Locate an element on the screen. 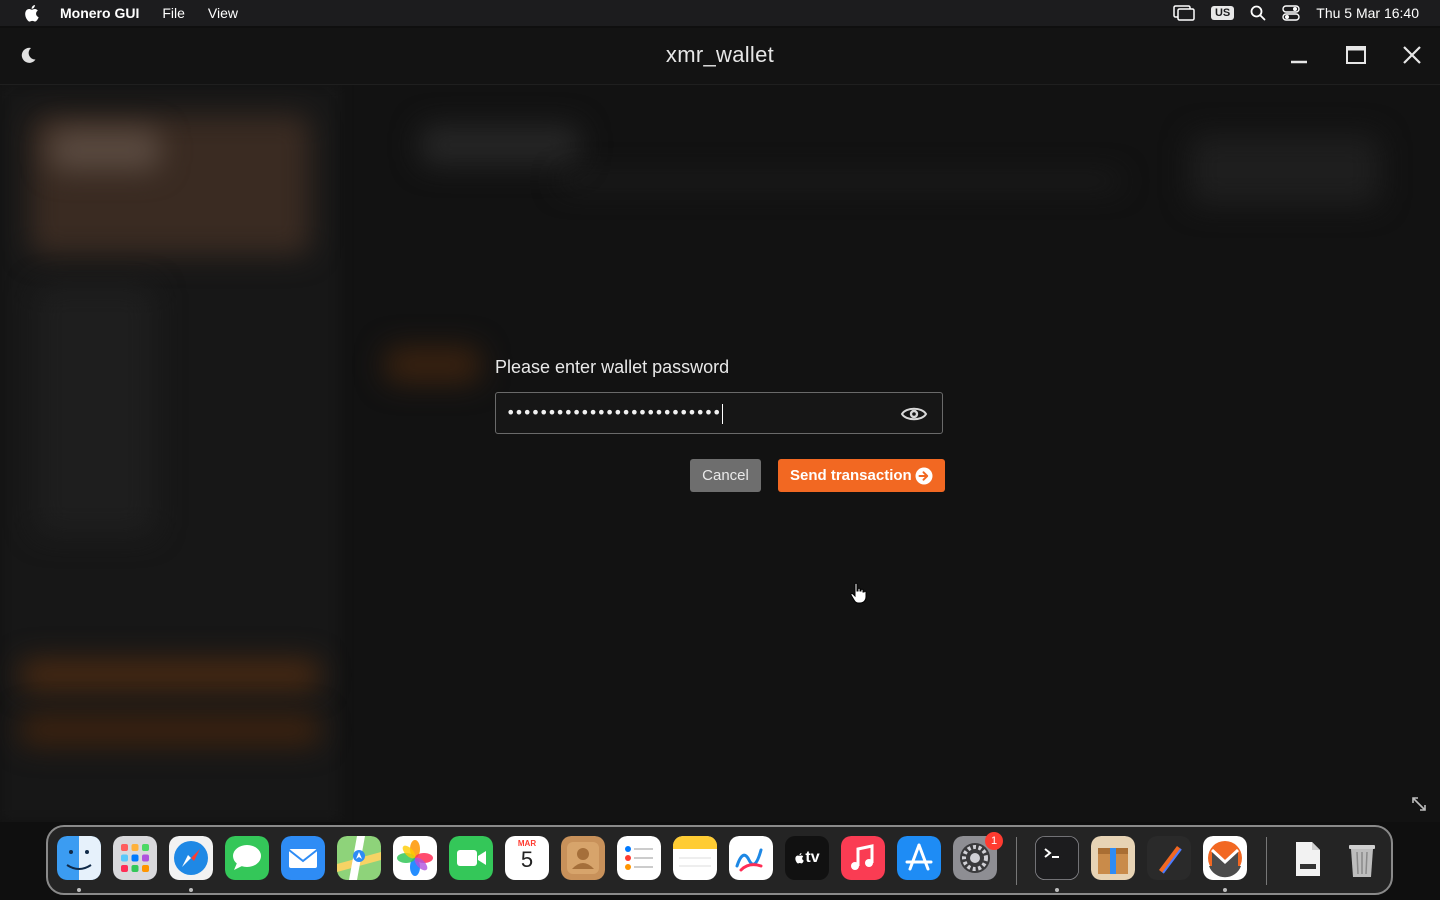 The height and width of the screenshot is (900, 1440). menu-file: File is located at coordinates (173, 13).